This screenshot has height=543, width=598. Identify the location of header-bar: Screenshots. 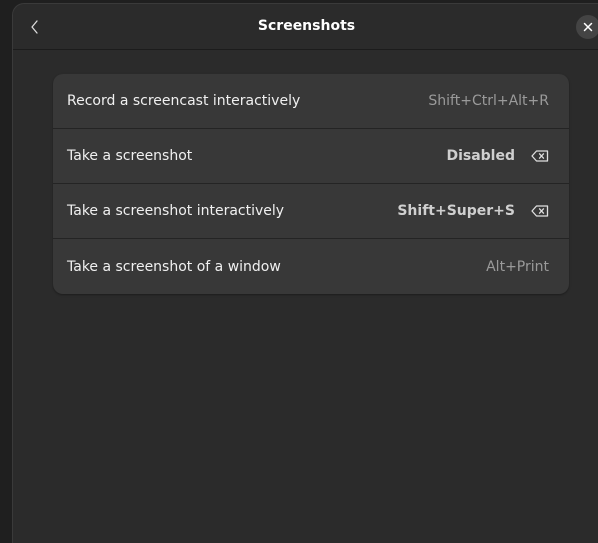
(305, 27).